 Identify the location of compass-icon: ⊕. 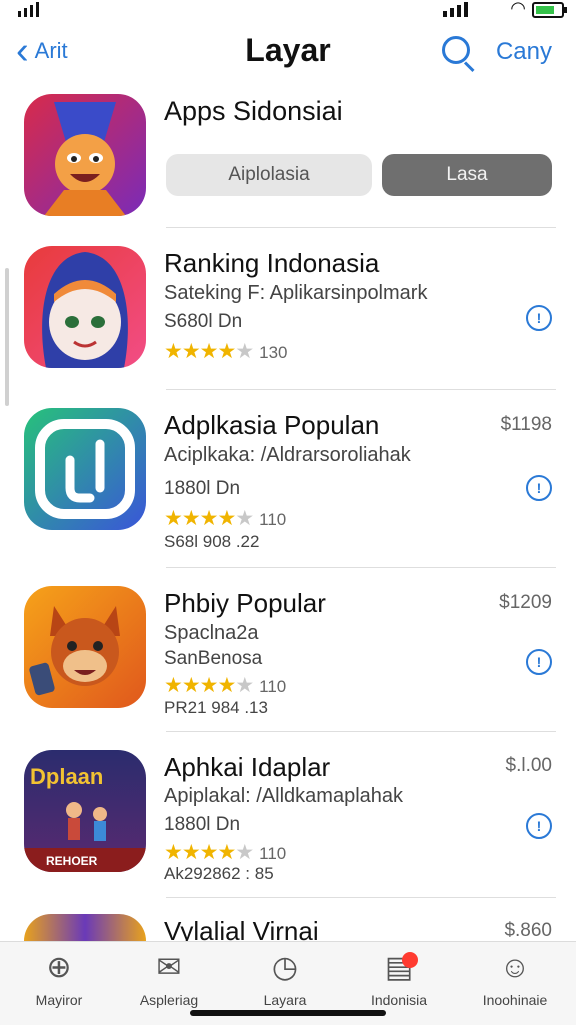
(59, 967).